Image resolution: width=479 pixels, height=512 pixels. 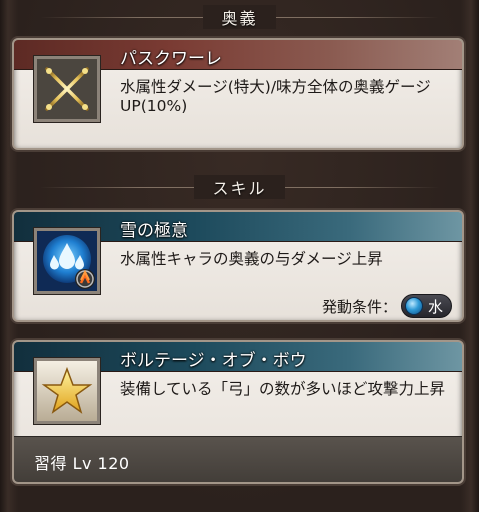 I want to click on activation-condition: 発動条件： 水, so click(x=387, y=306).